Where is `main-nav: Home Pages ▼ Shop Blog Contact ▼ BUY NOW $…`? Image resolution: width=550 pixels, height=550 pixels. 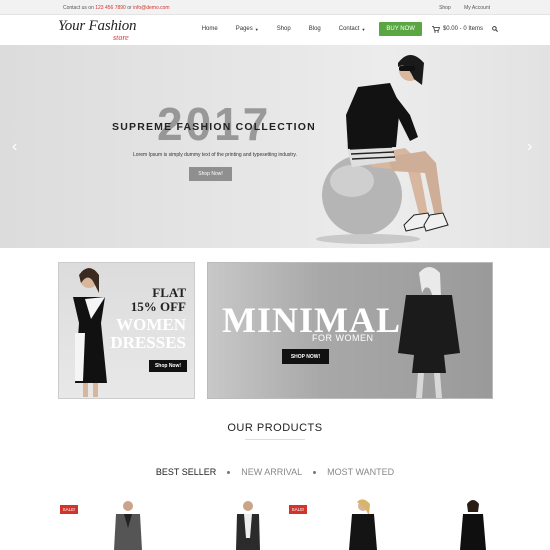 main-nav: Home Pages ▼ Shop Blog Contact ▼ BUY NOW $… is located at coordinates (341, 29).